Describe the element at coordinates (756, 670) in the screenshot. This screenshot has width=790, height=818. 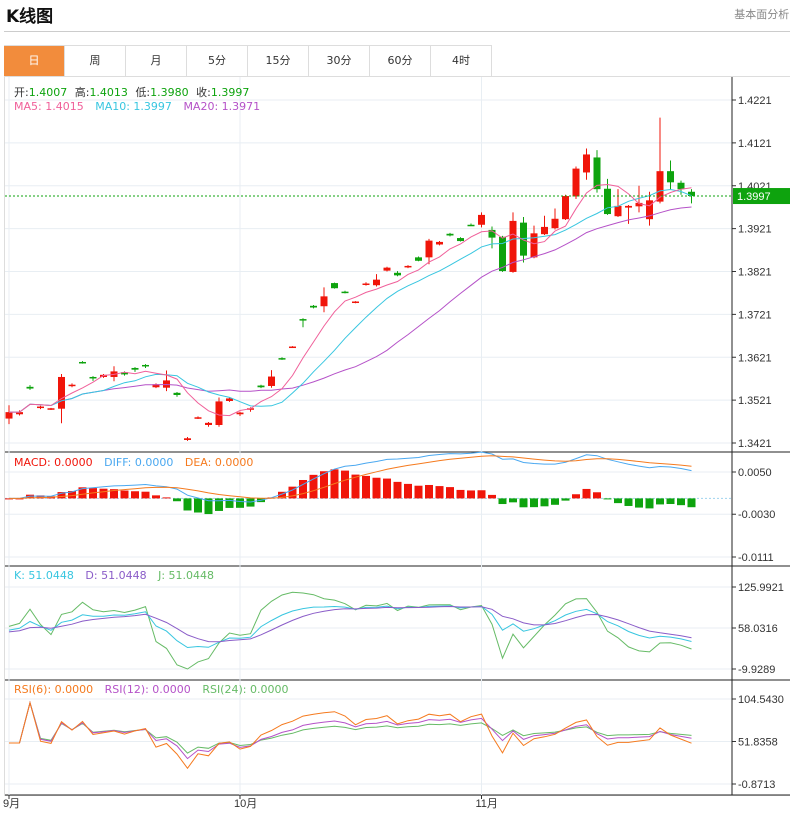
I see `axis-tick-label: -9.9289` at that location.